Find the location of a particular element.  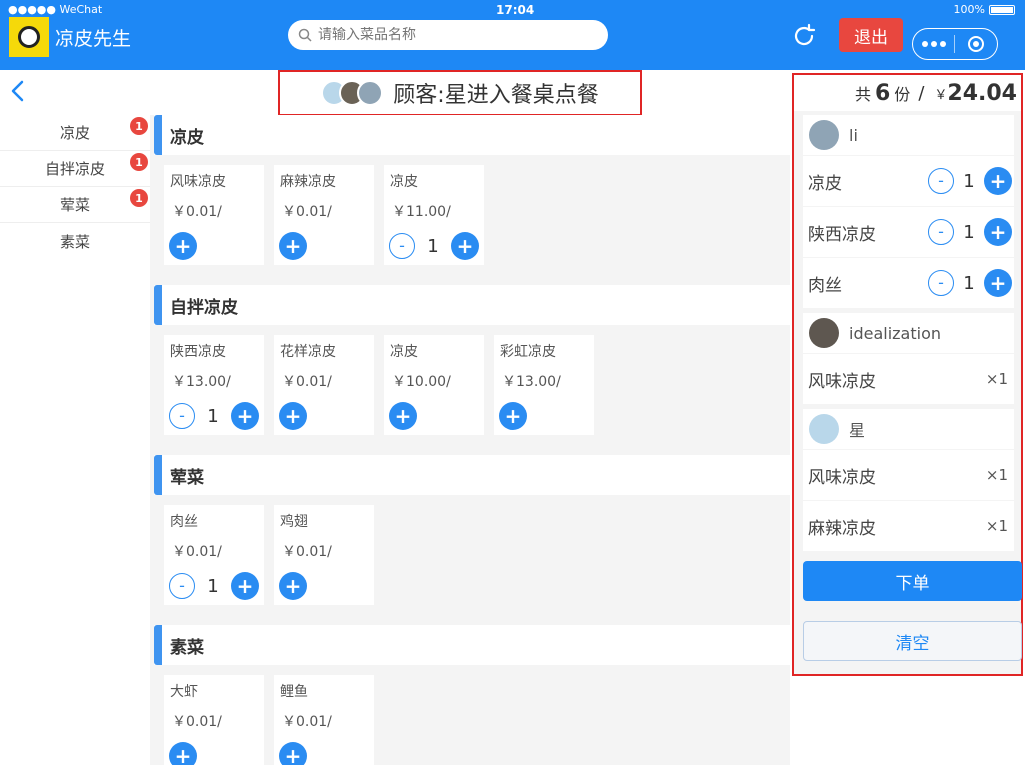

dish-name: 彩虹凉皮 is located at coordinates (528, 352).